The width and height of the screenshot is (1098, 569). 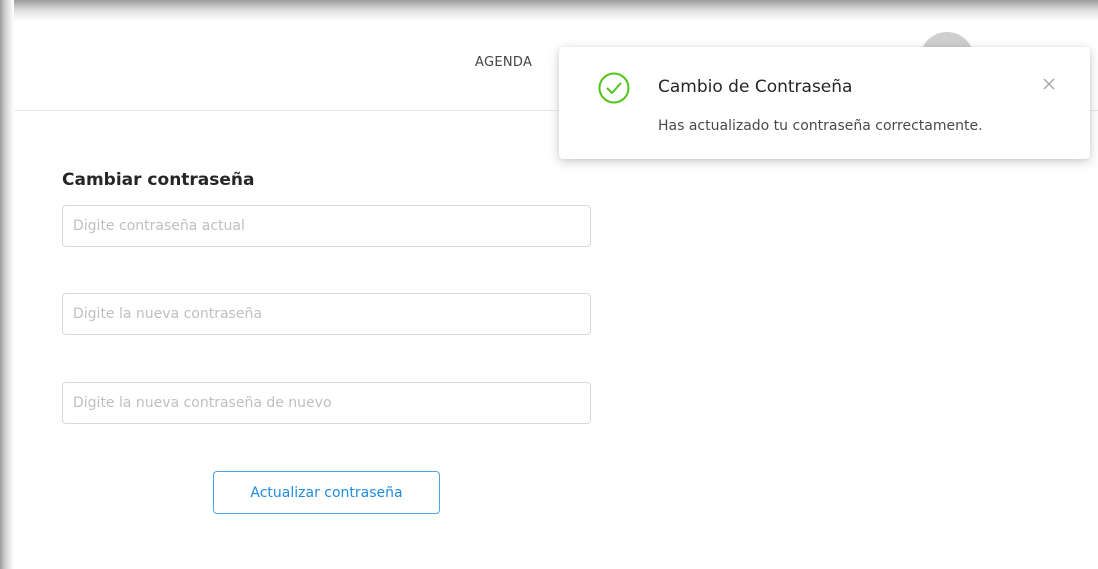 I want to click on window-shadow-left, so click(x=7, y=284).